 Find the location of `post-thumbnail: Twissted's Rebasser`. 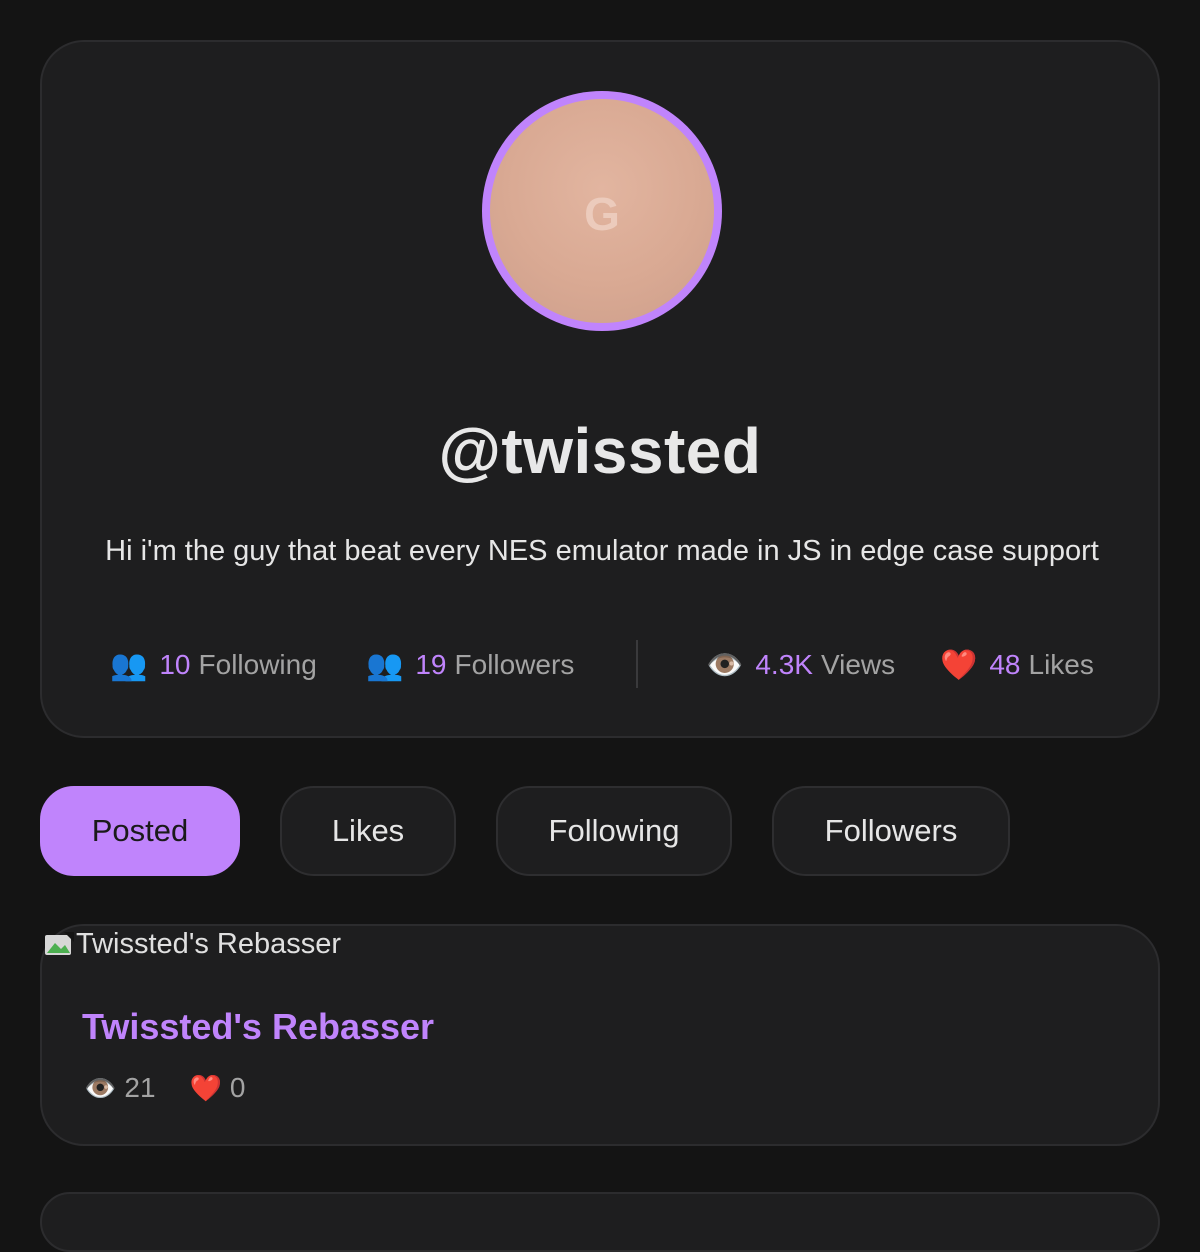

post-thumbnail: Twissted's Rebasser is located at coordinates (192, 944).